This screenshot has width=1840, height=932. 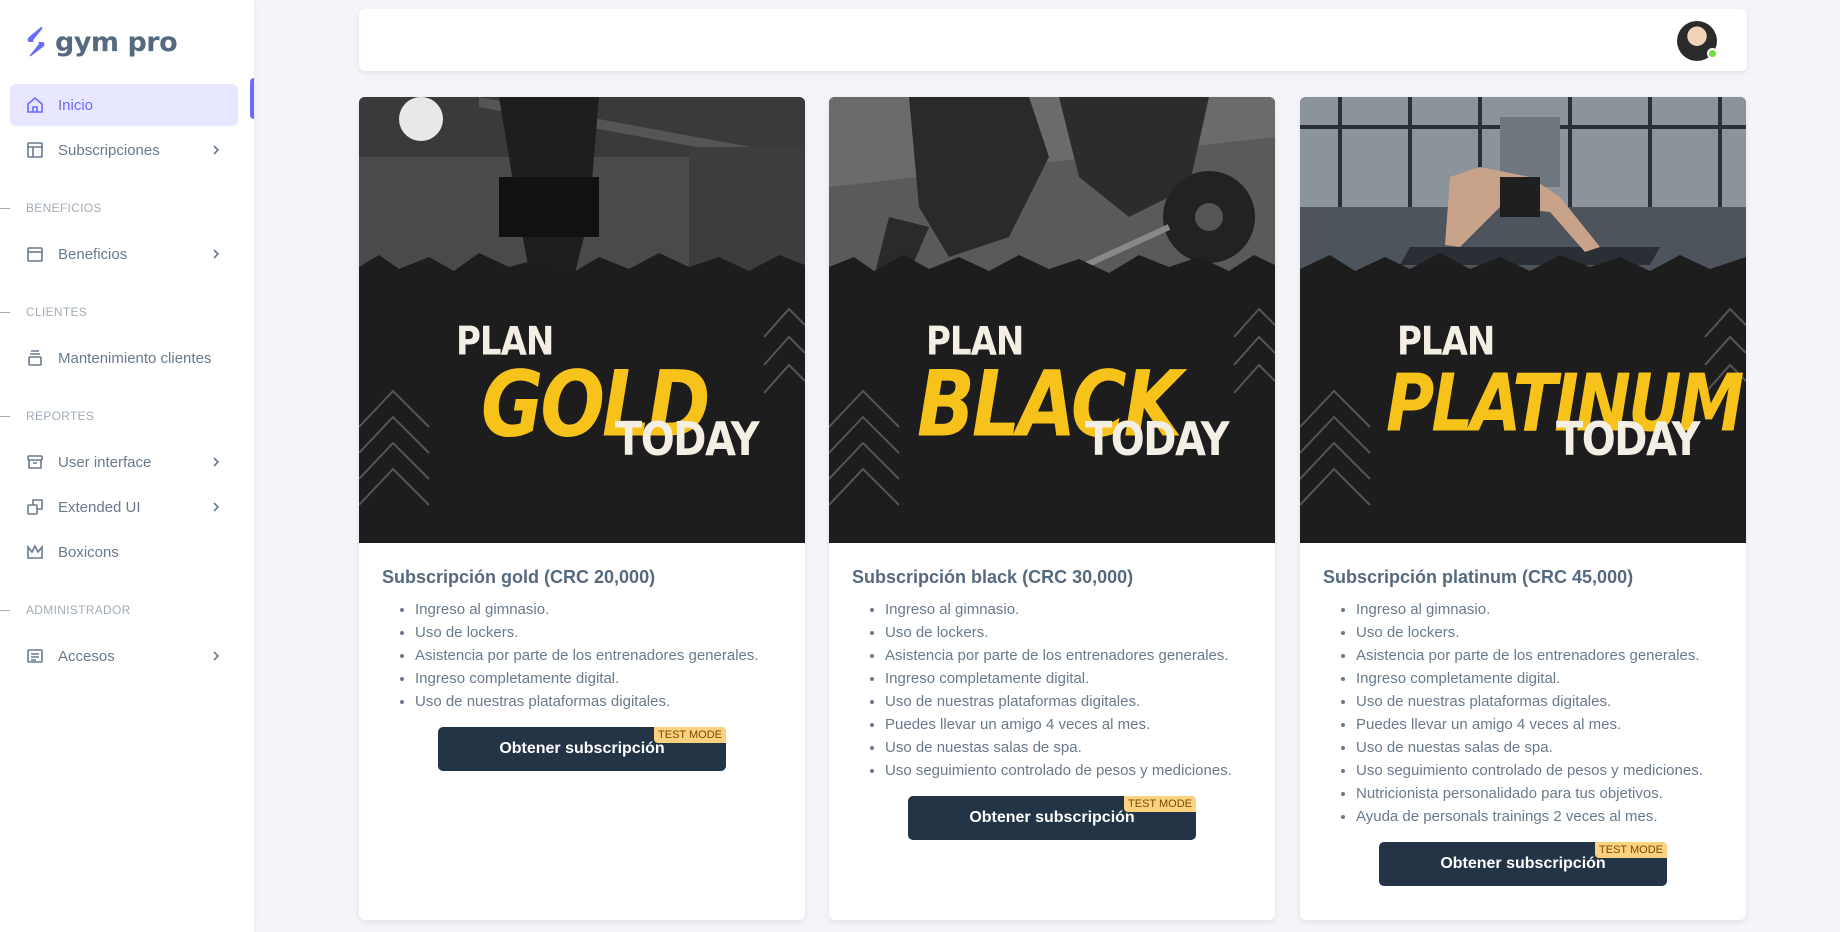 What do you see at coordinates (124, 656) in the screenshot?
I see `sidebar-item-accesos: Accesos` at bounding box center [124, 656].